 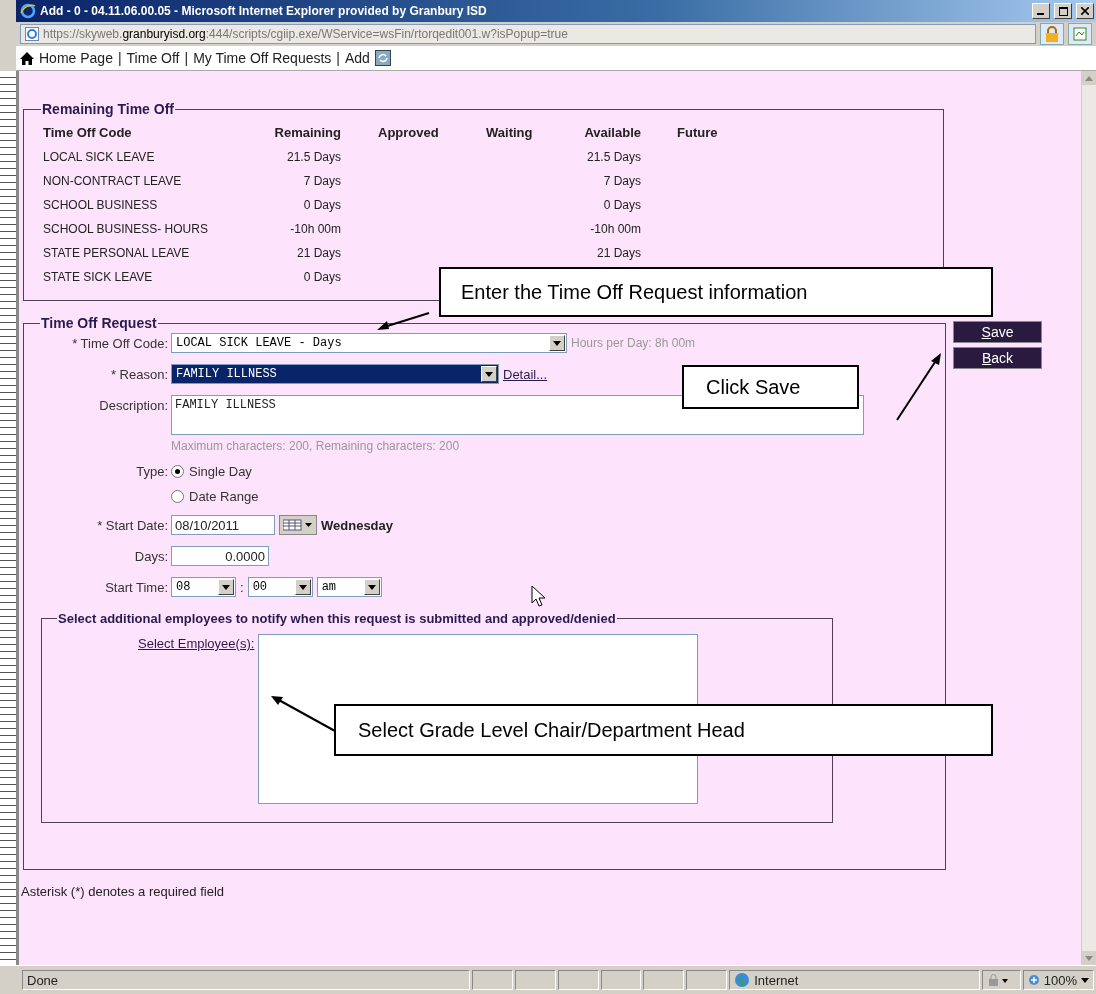 What do you see at coordinates (133, 405) in the screenshot?
I see `field-label: Description:` at bounding box center [133, 405].